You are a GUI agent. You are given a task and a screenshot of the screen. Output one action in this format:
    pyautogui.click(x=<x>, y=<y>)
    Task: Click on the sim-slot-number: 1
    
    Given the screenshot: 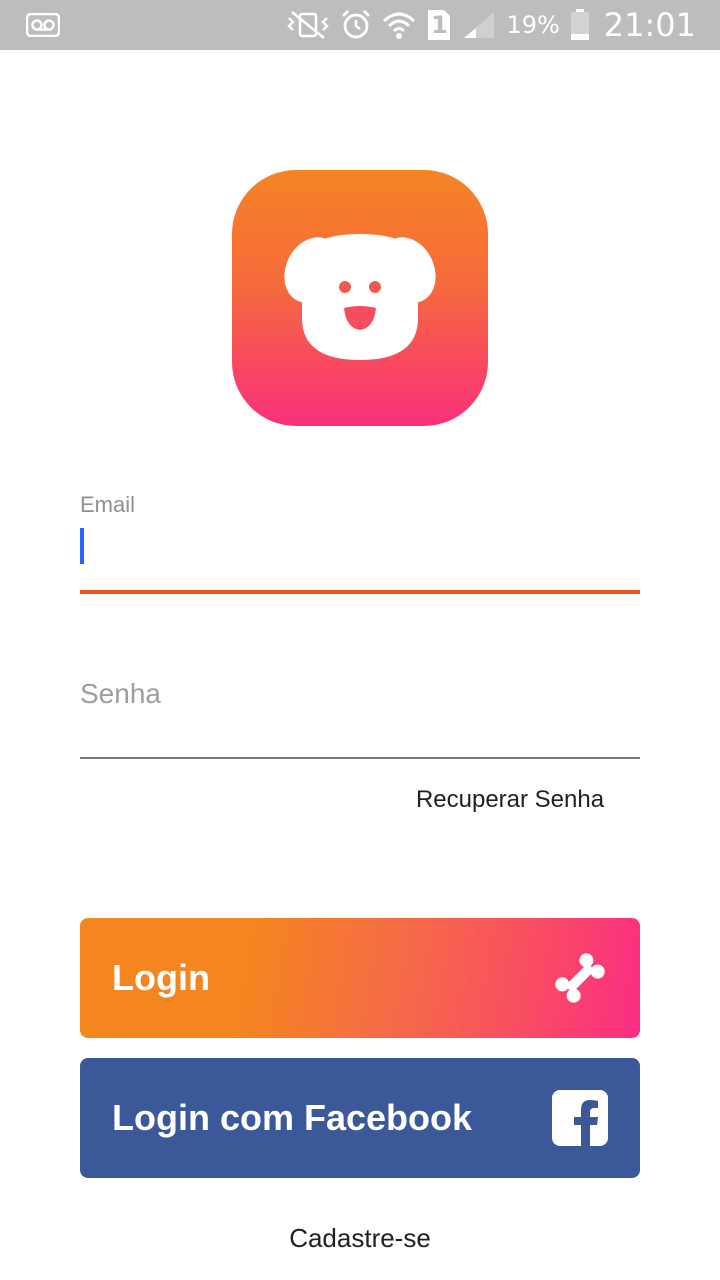 What is the action you would take?
    pyautogui.click(x=439, y=25)
    